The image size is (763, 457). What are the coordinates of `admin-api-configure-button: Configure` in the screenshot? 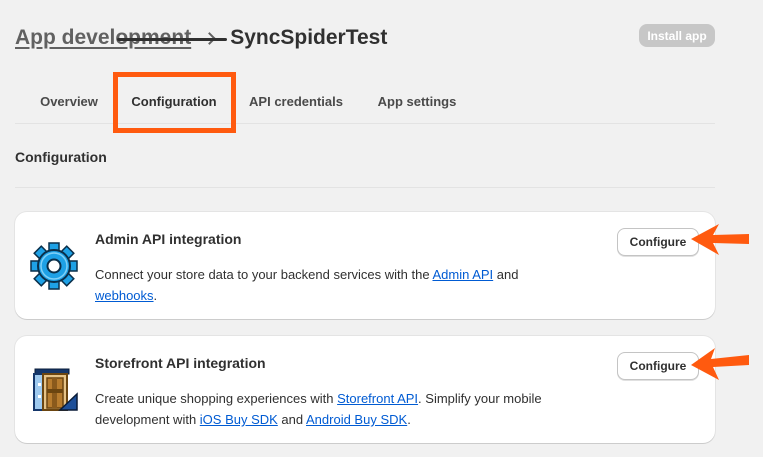 It's located at (658, 242).